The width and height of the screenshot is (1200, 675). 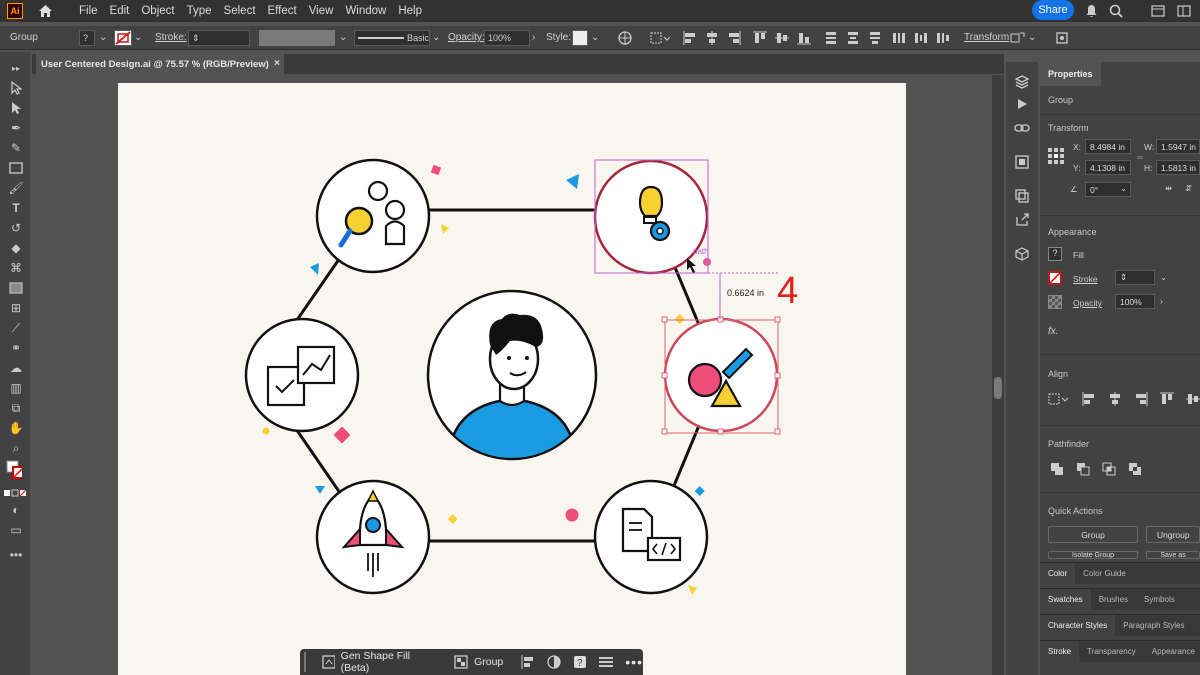 I want to click on menu-type: Type, so click(x=199, y=11).